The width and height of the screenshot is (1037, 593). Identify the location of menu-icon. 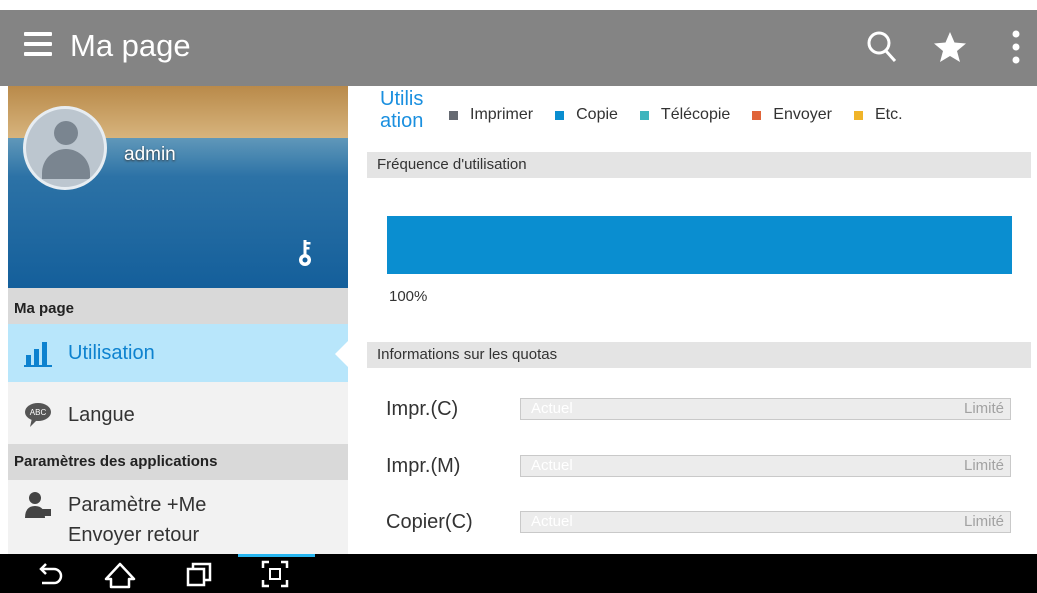
(38, 46).